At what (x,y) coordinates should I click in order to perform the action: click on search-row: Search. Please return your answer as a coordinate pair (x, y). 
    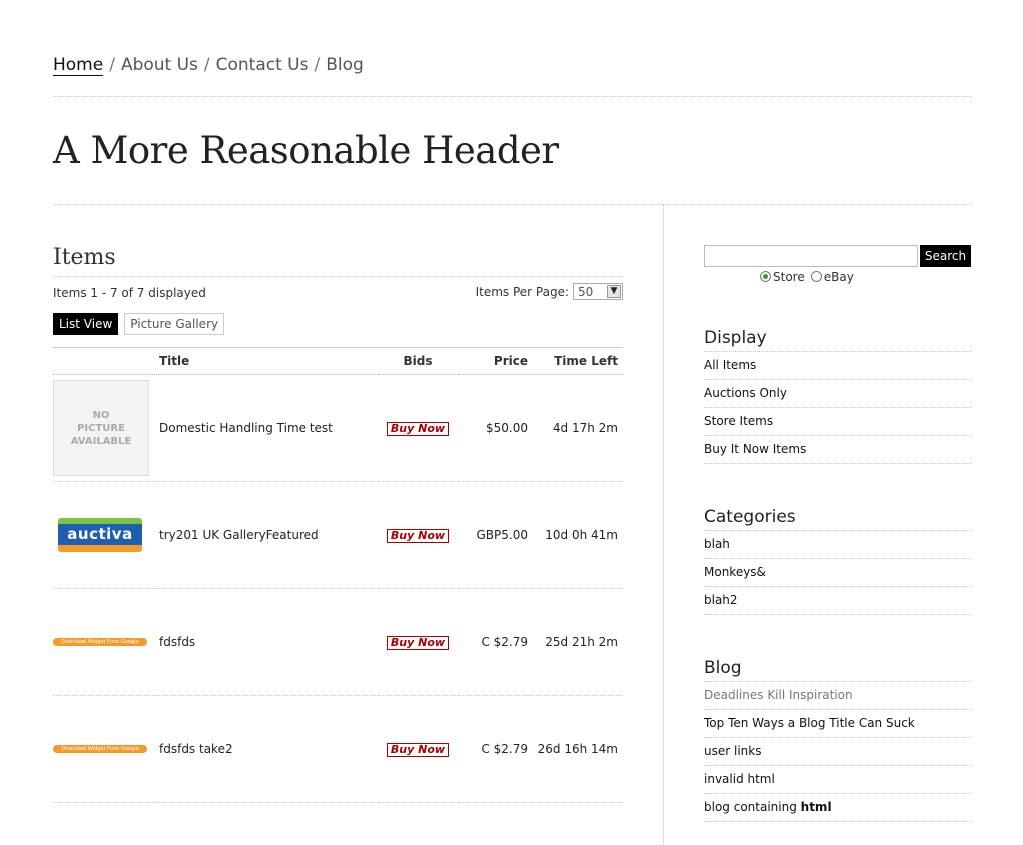
    Looking at the image, I should click on (838, 256).